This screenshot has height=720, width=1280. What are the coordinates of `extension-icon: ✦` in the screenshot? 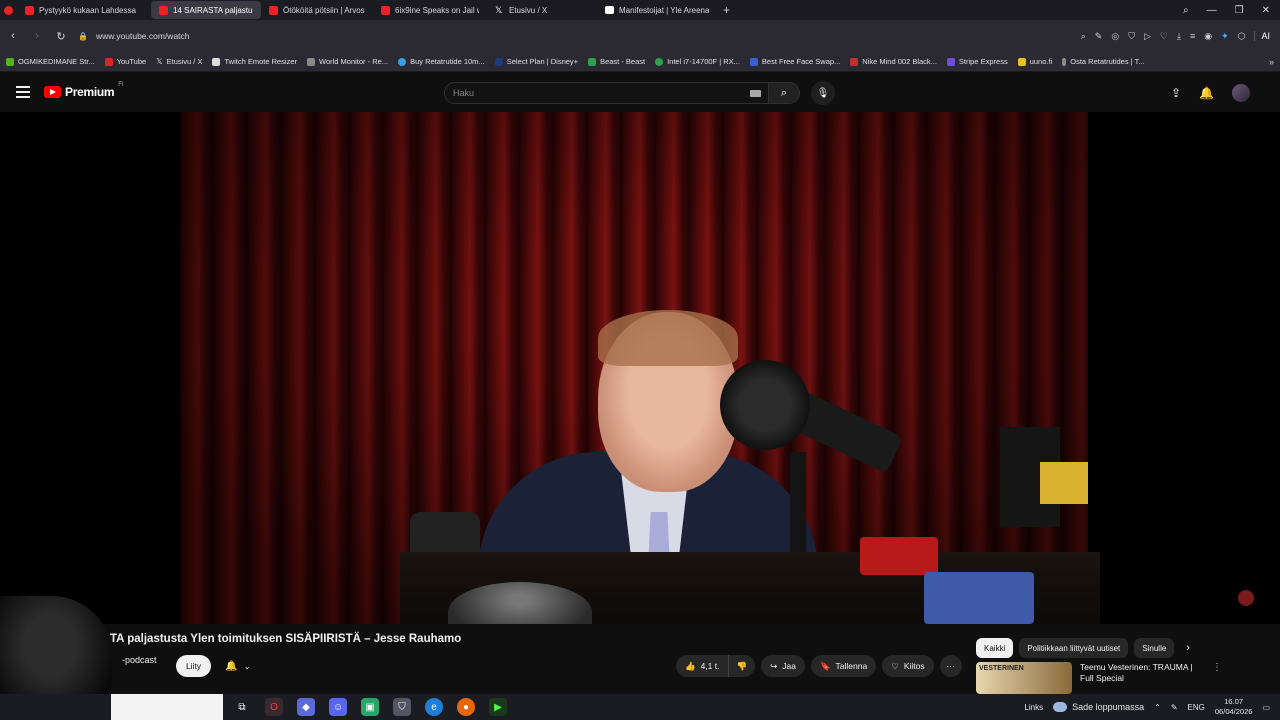 It's located at (1225, 36).